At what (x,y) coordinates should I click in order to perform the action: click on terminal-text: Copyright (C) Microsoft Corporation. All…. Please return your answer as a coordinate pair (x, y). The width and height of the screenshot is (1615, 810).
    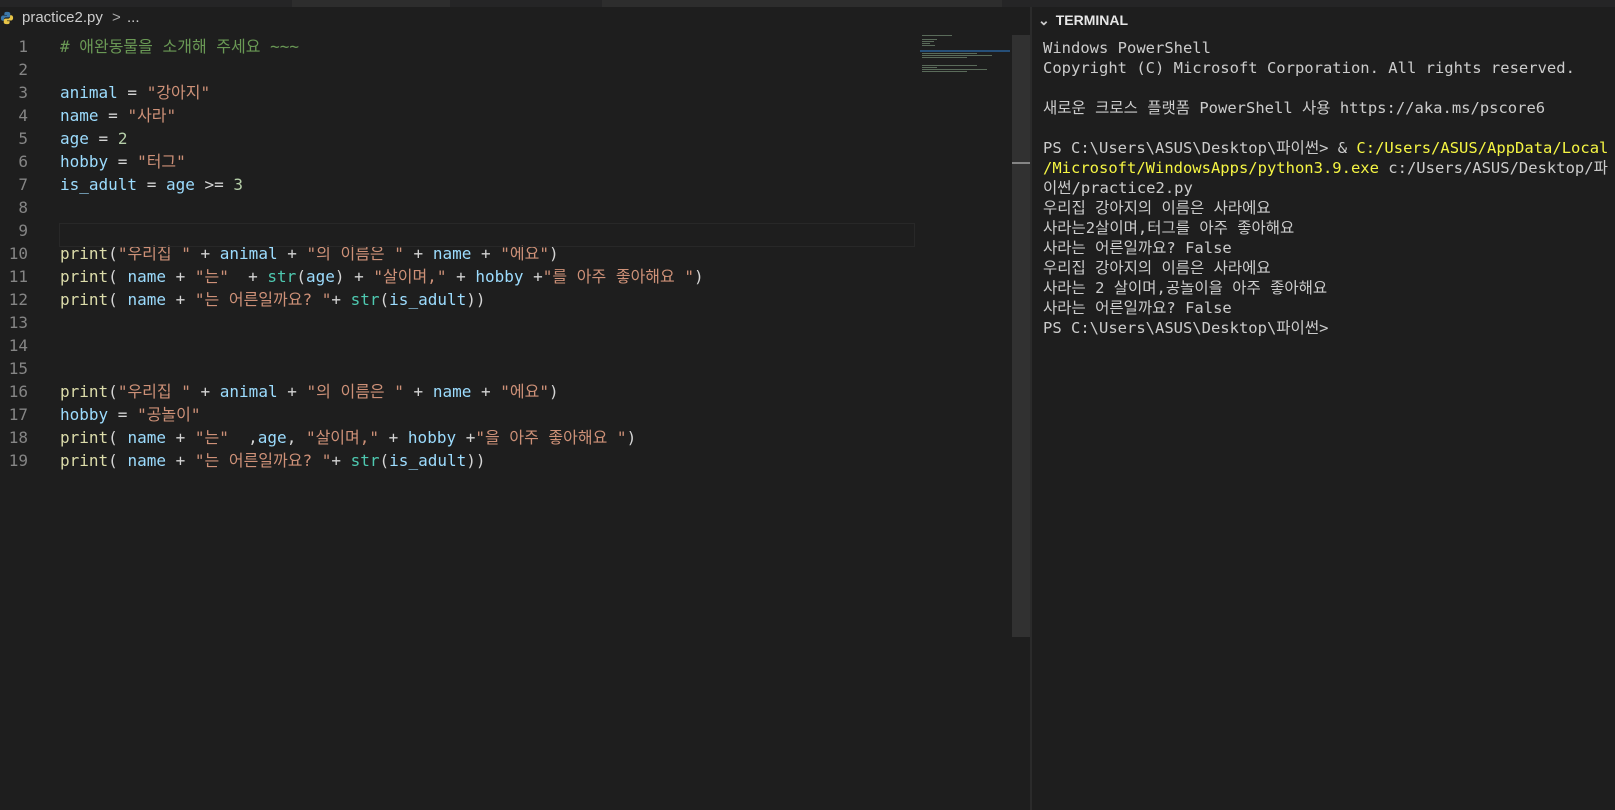
    Looking at the image, I should click on (1309, 68).